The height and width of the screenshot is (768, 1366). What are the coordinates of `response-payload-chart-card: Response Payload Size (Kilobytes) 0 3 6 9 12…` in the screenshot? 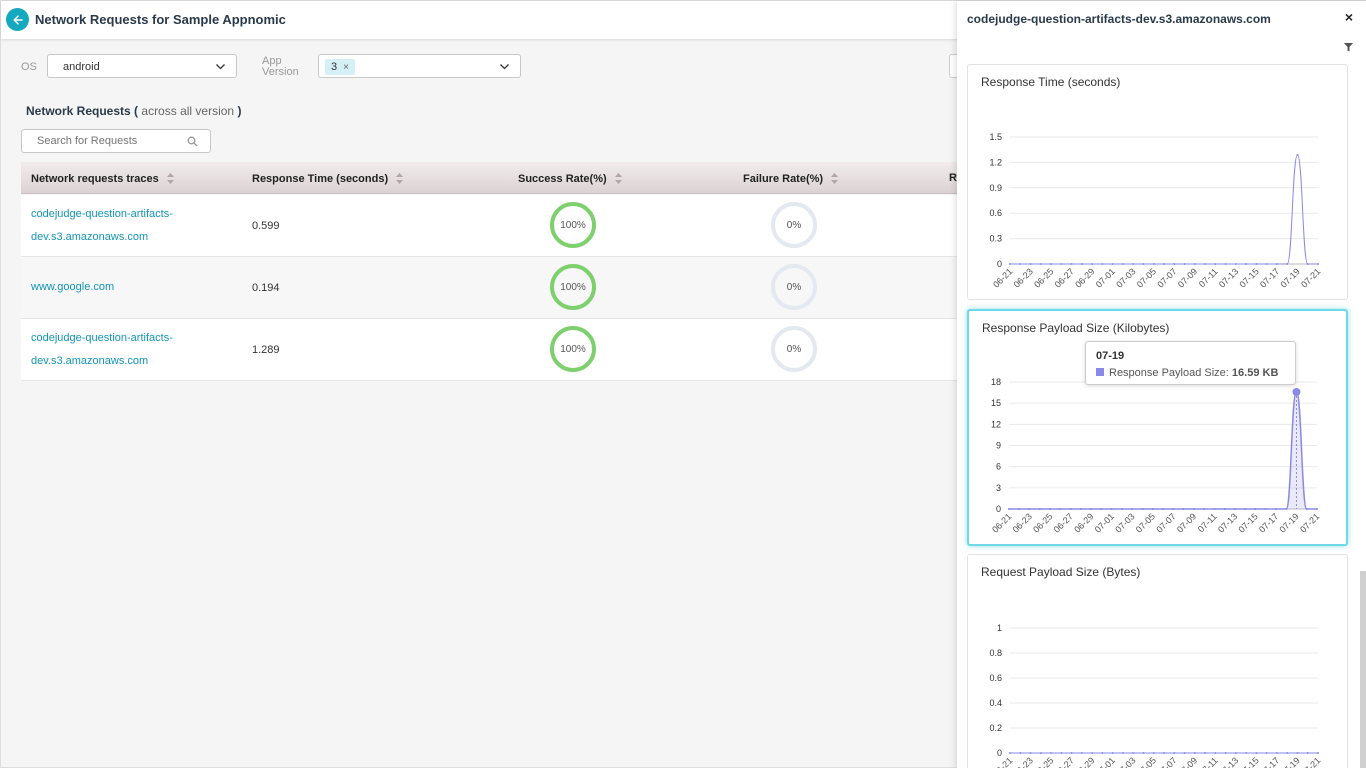 It's located at (1157, 427).